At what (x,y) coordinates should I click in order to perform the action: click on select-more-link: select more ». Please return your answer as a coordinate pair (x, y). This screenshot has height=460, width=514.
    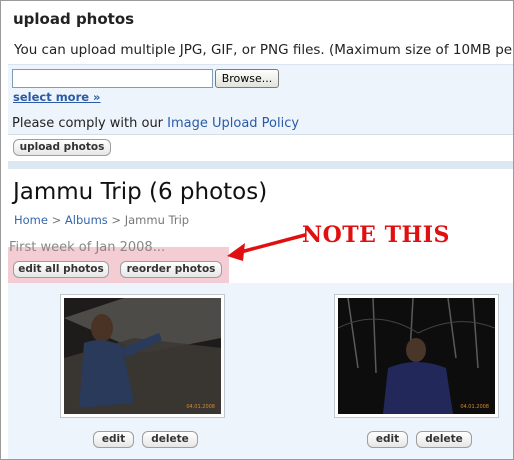
    Looking at the image, I should click on (57, 97).